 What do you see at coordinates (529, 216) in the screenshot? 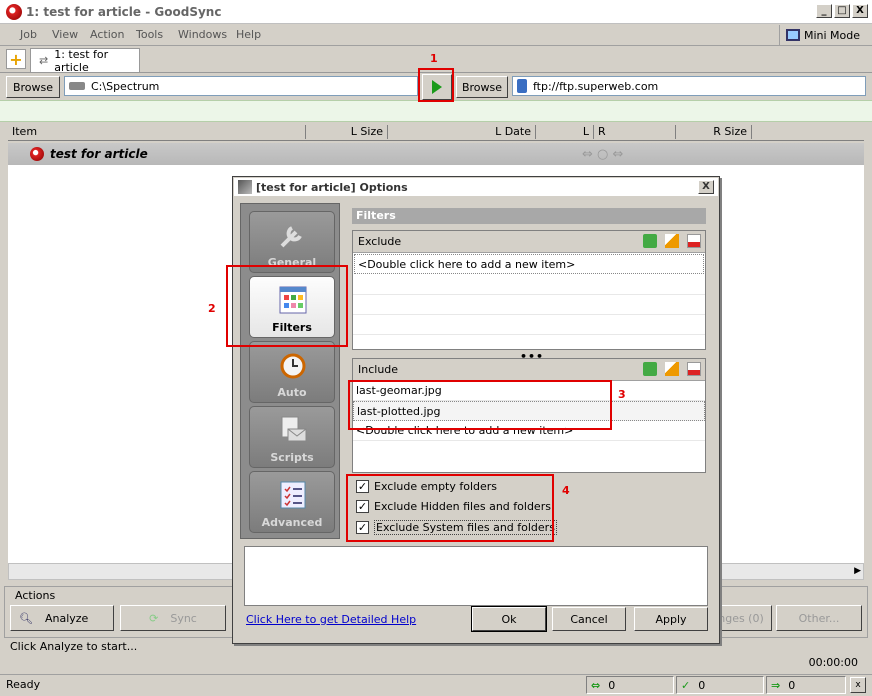
I see `filters-section-header: Filters` at bounding box center [529, 216].